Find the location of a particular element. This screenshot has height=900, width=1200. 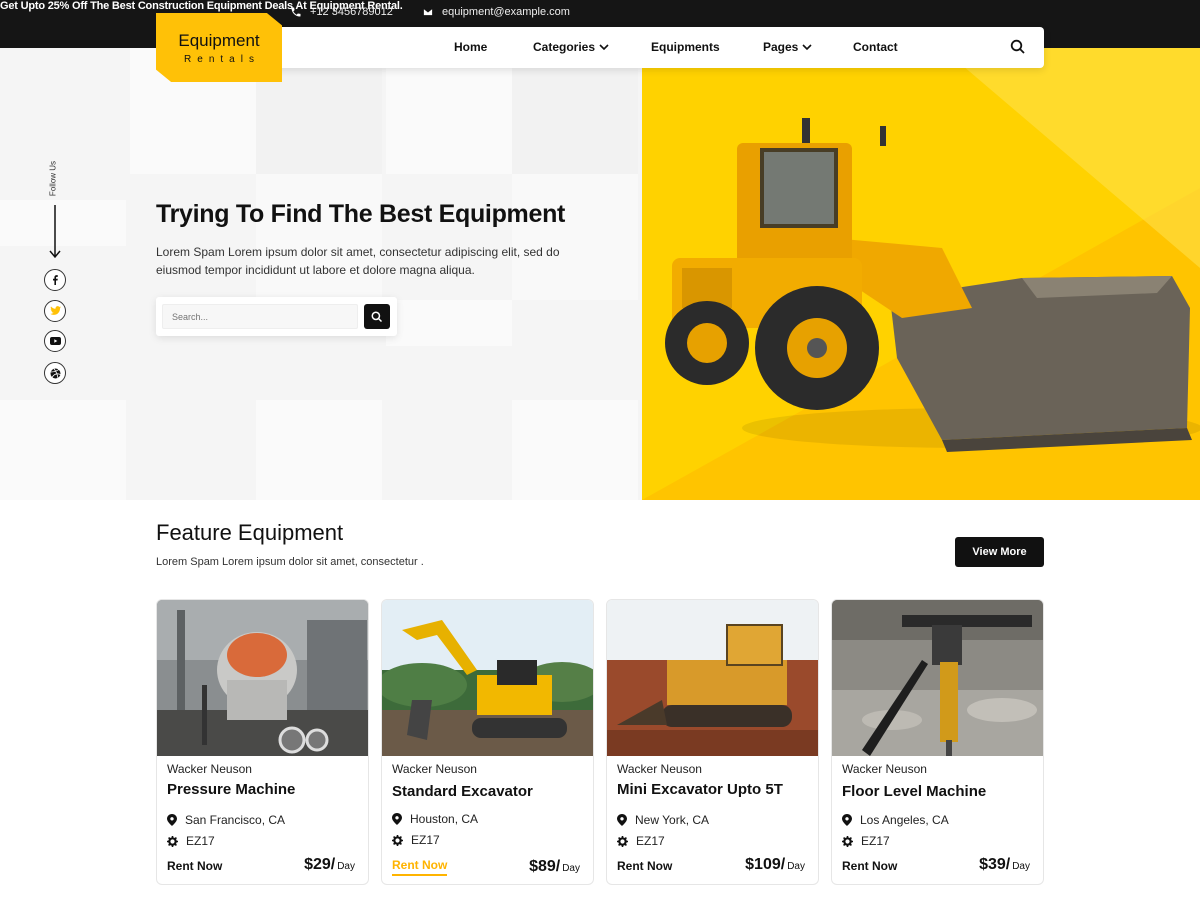

mail-icon is located at coordinates (428, 12).